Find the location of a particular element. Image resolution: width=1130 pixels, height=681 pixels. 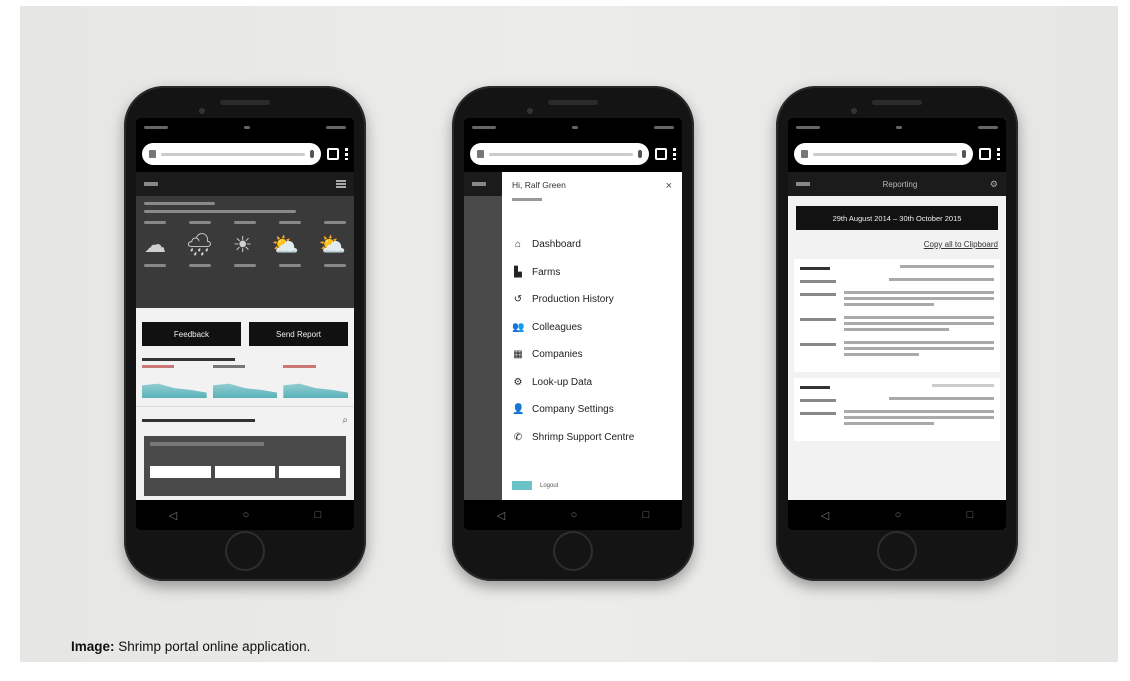

menu-item-farms: ▙ Farms is located at coordinates (592, 273).